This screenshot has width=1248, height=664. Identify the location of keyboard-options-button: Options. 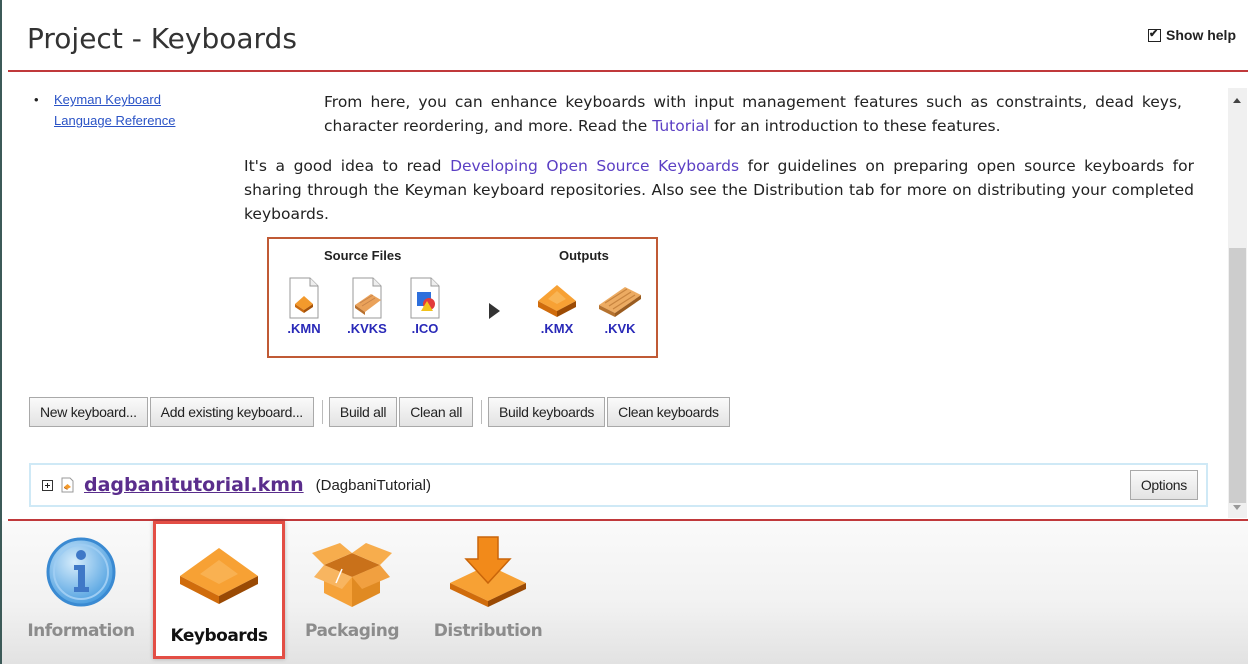
(1163, 485).